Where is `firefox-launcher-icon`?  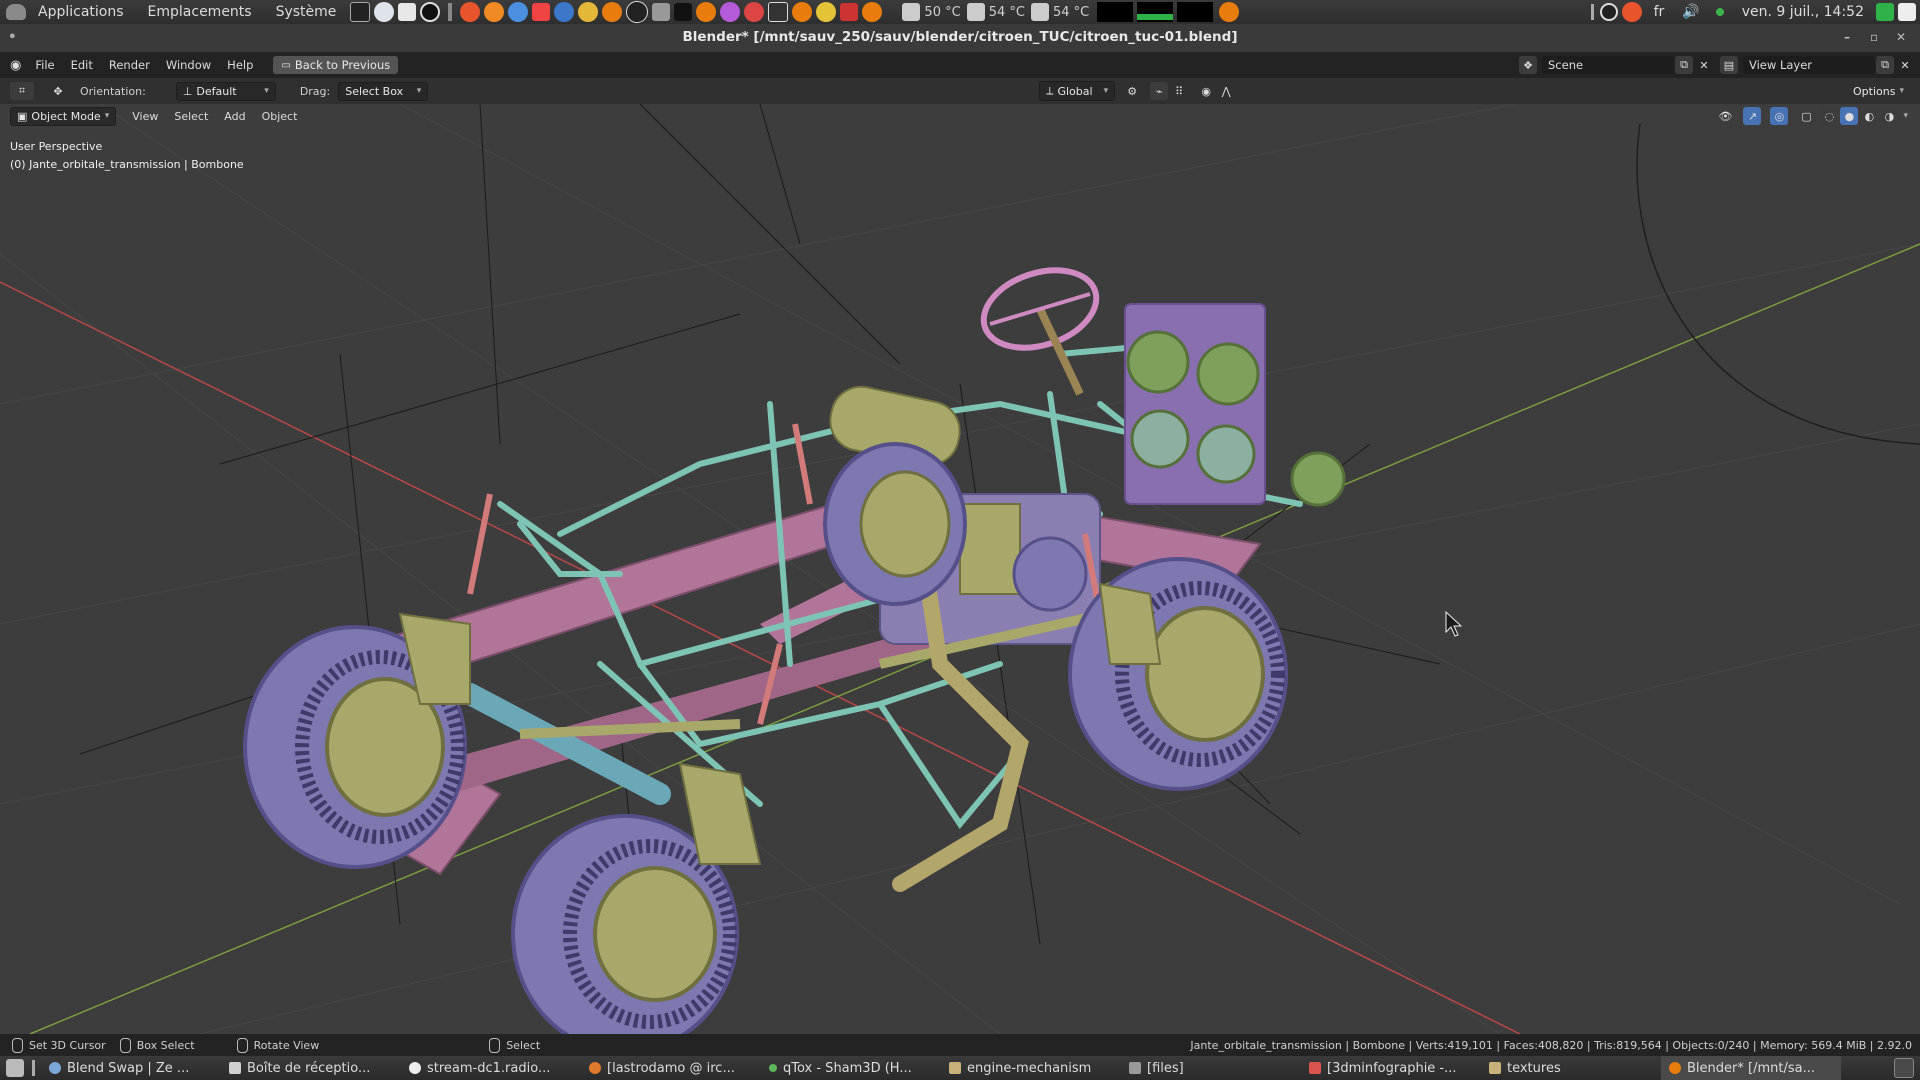 firefox-launcher-icon is located at coordinates (494, 12).